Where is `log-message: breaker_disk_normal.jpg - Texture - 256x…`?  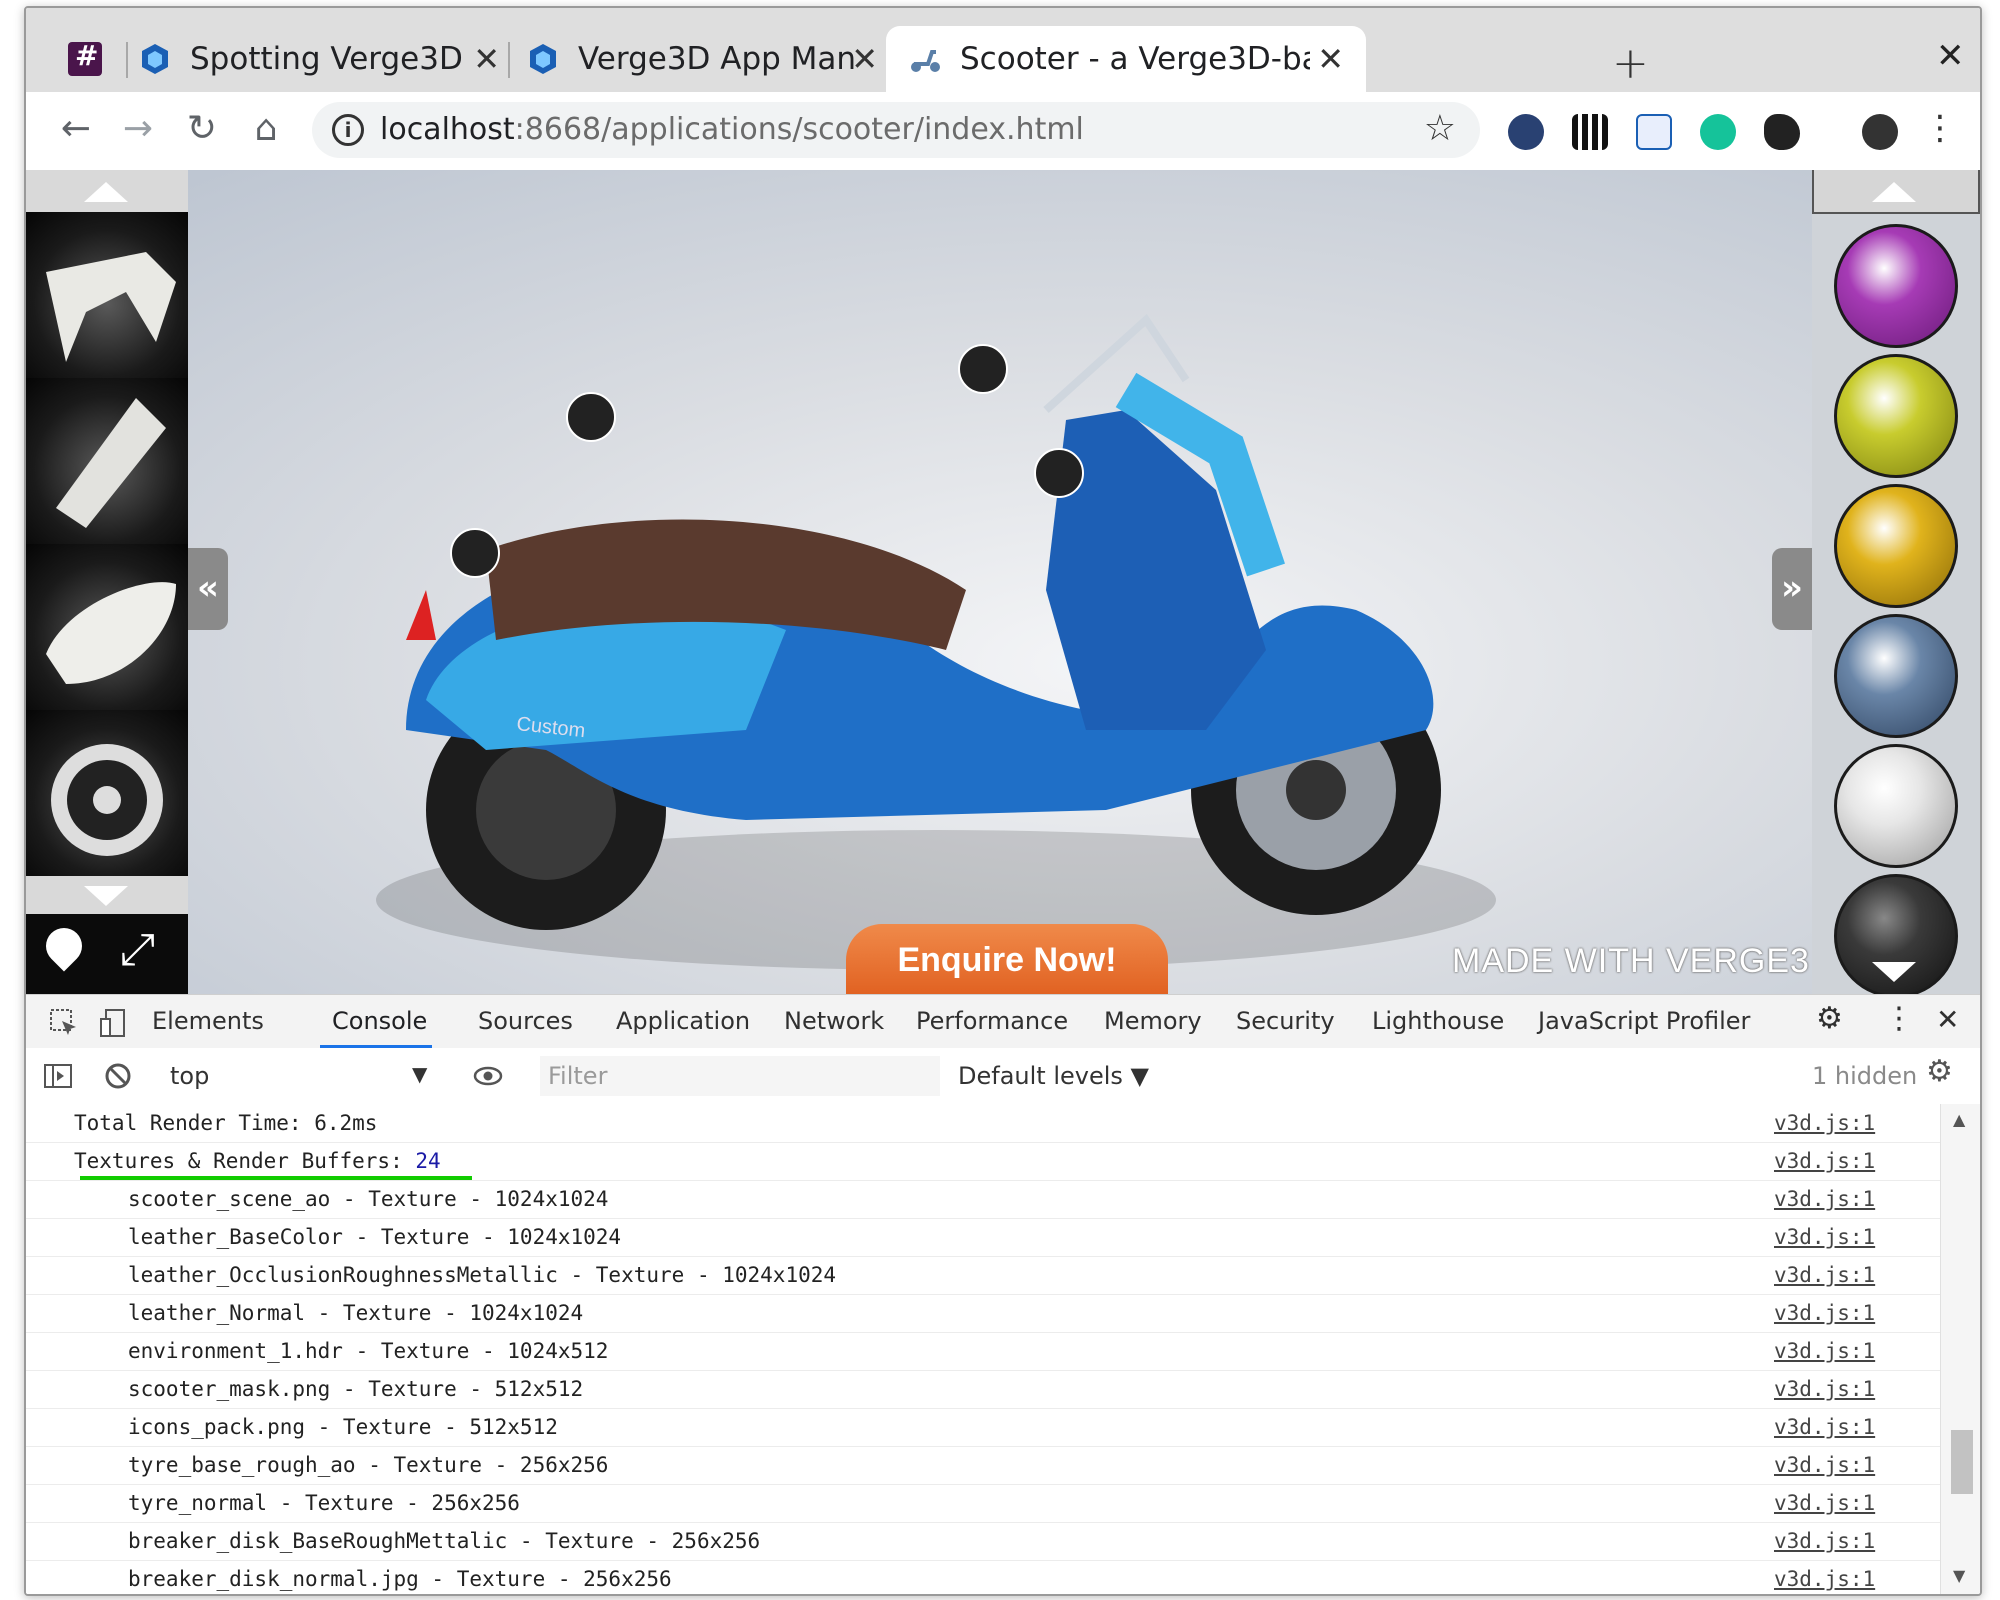
log-message: breaker_disk_normal.jpg - Texture - 256x… is located at coordinates (400, 1579).